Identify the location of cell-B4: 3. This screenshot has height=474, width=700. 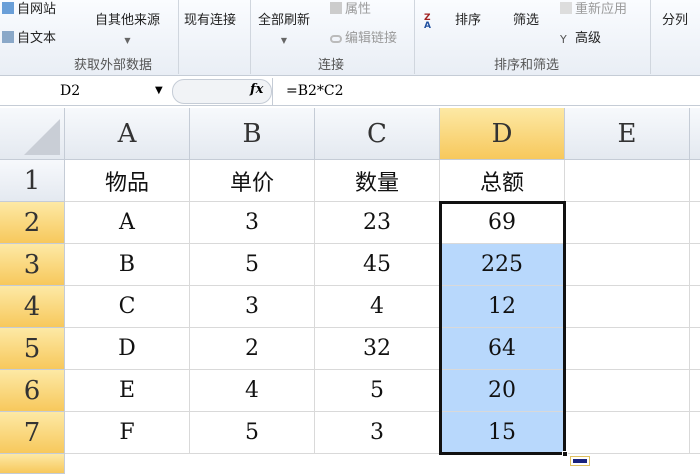
(252, 307).